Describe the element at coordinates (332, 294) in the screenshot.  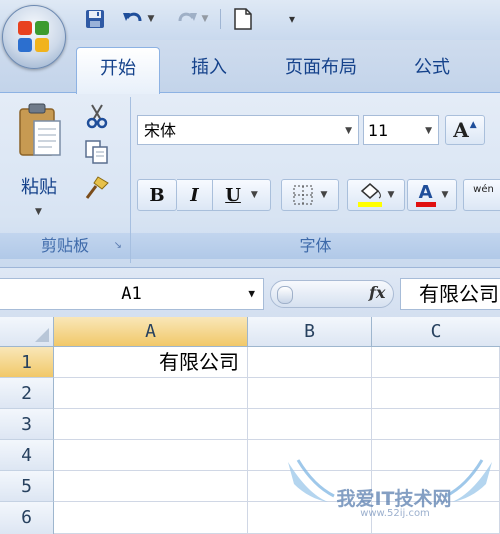
I see `formula-controls: fx` at that location.